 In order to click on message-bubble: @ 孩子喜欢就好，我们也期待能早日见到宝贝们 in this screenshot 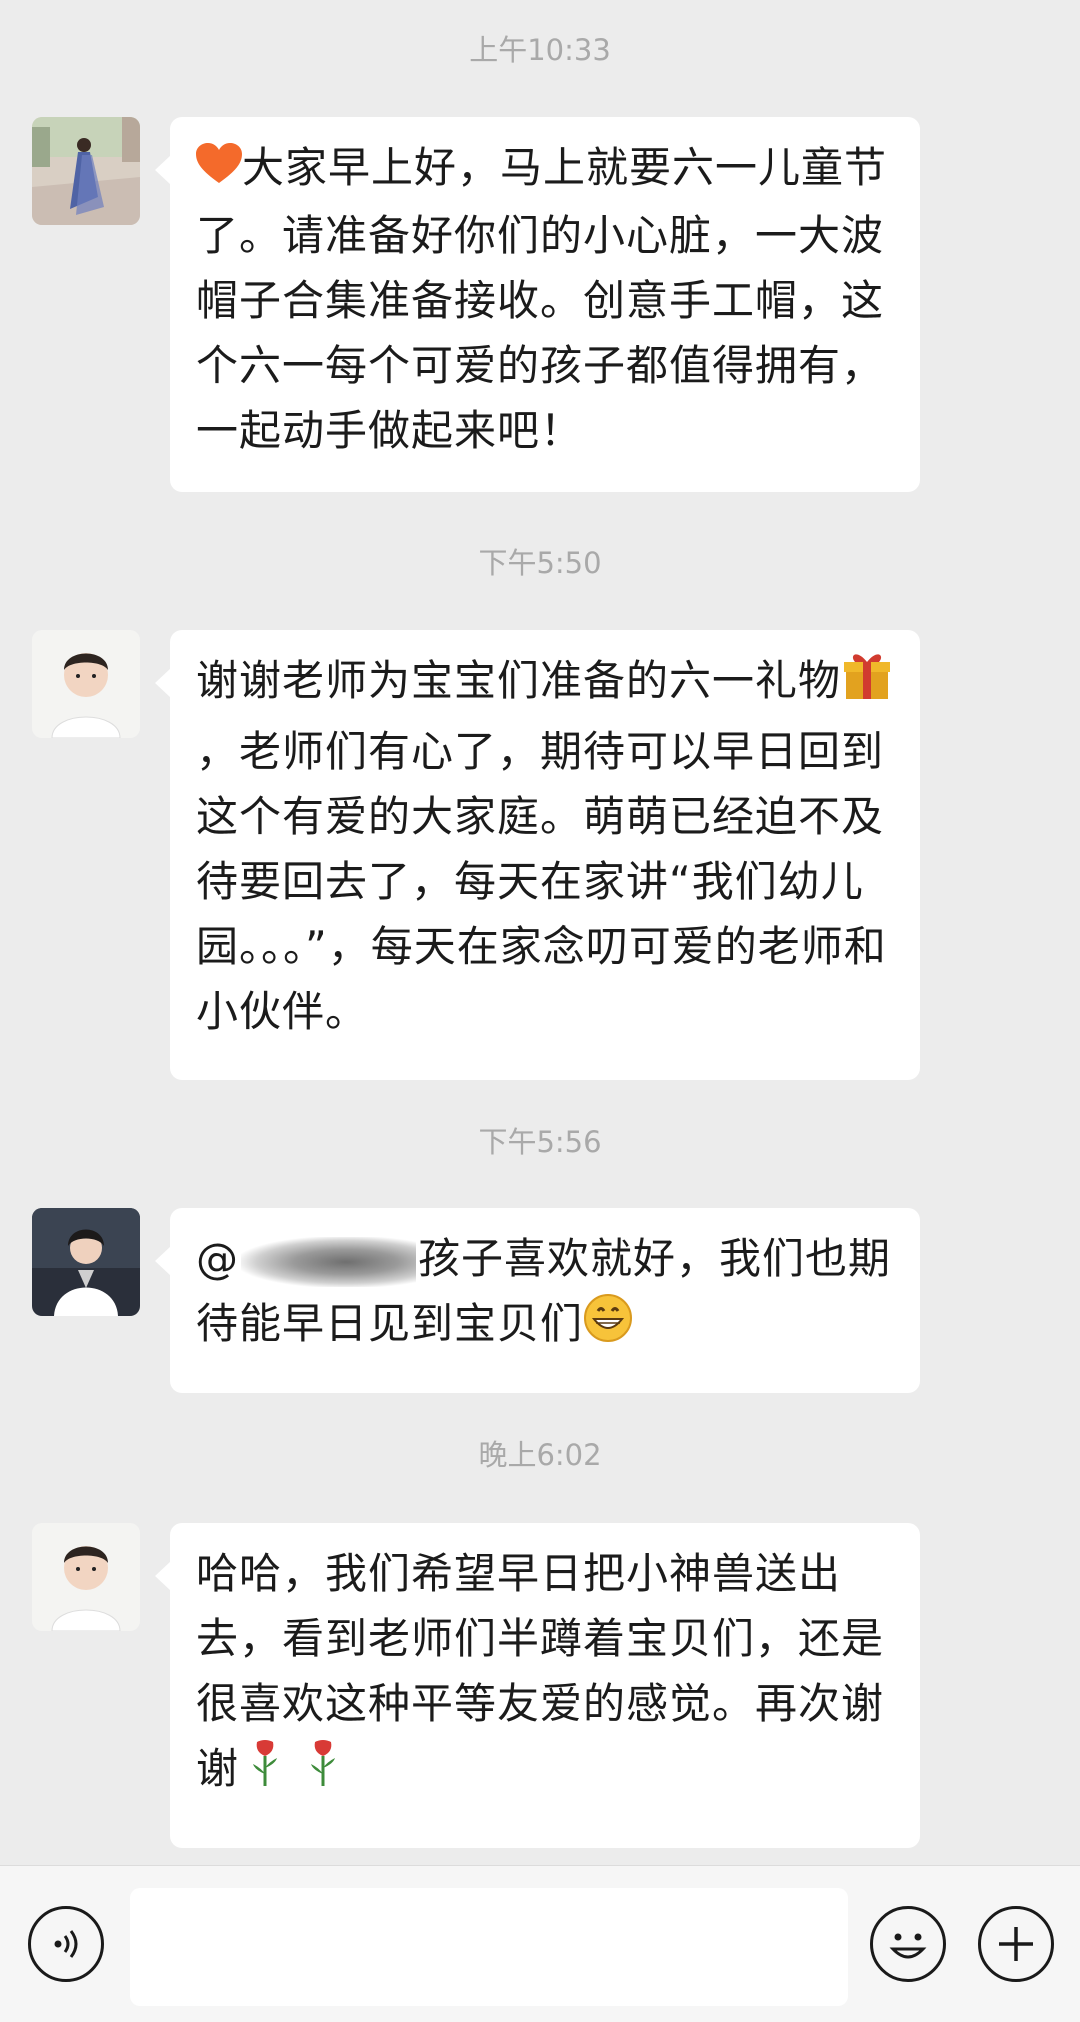, I will do `click(537, 1300)`.